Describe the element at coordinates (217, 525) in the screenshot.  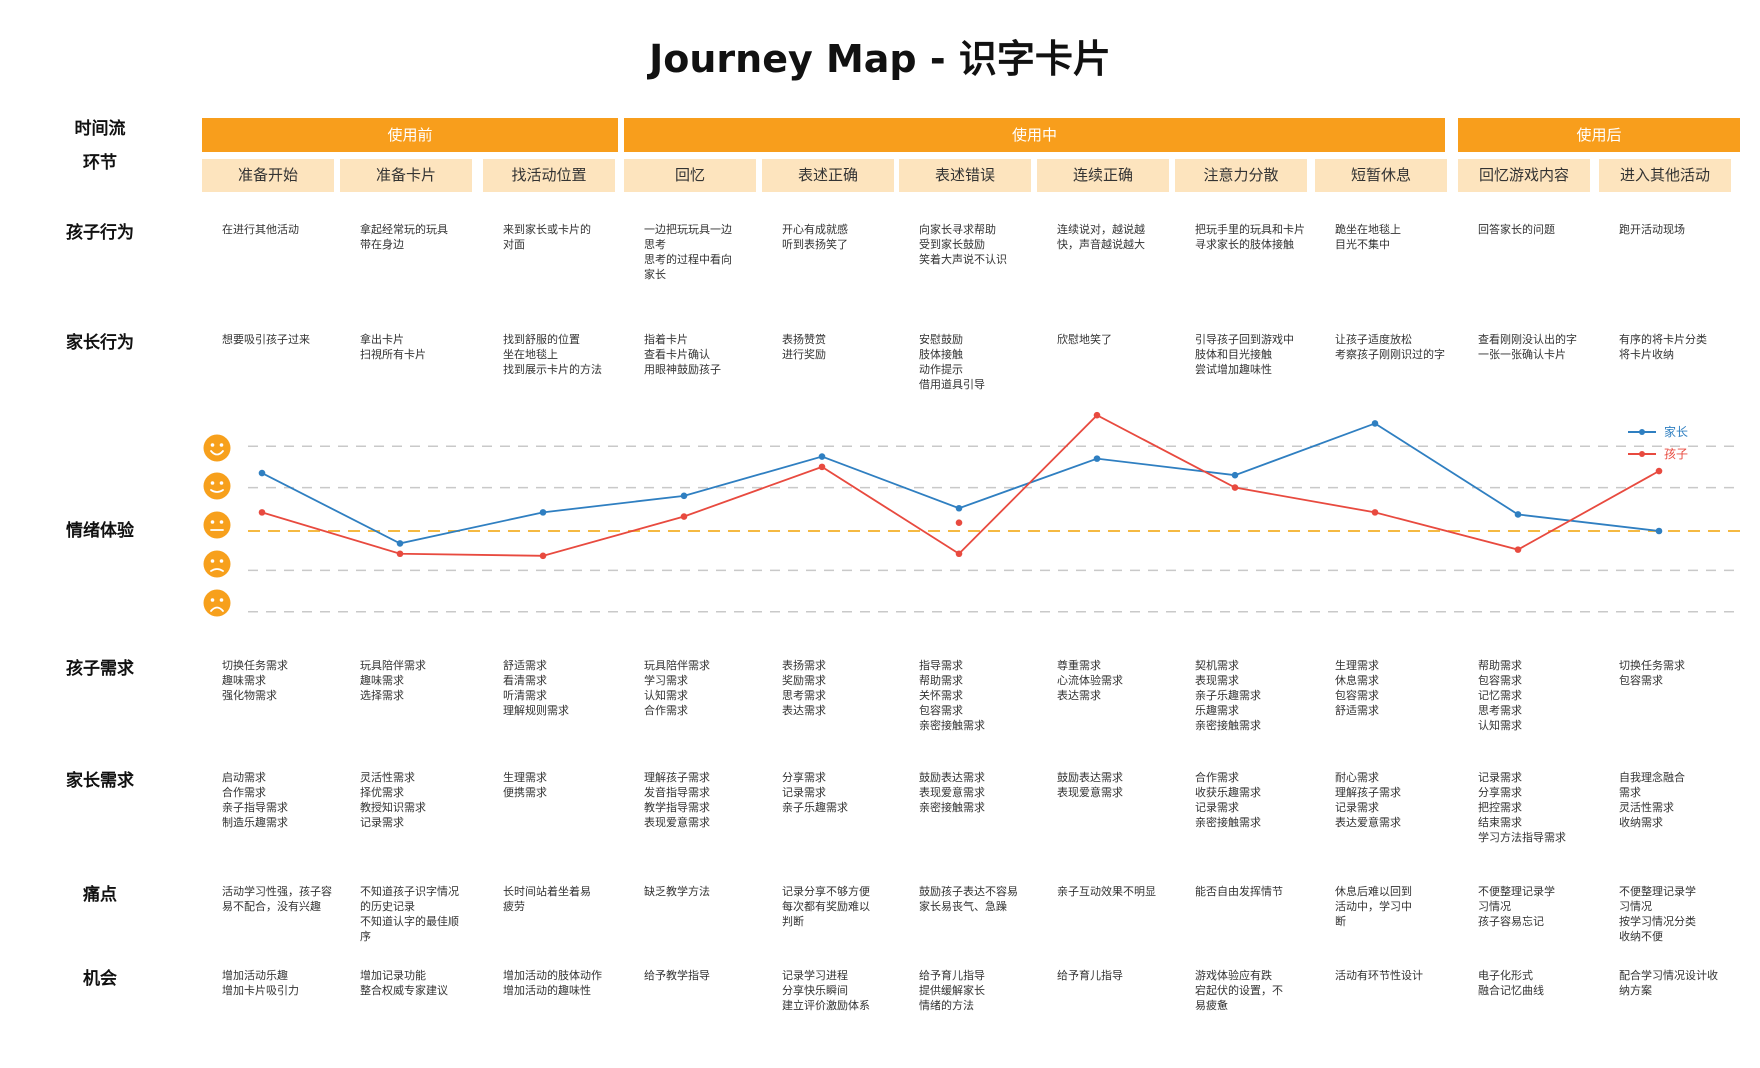
I see `neutral-face-icon` at that location.